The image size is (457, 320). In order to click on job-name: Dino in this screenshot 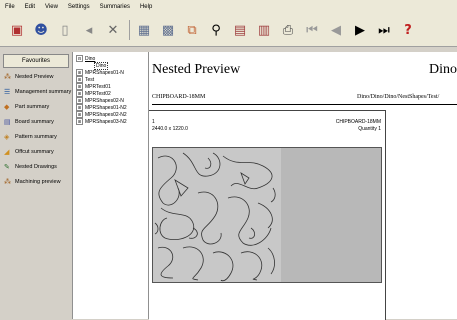, I will do `click(443, 69)`.